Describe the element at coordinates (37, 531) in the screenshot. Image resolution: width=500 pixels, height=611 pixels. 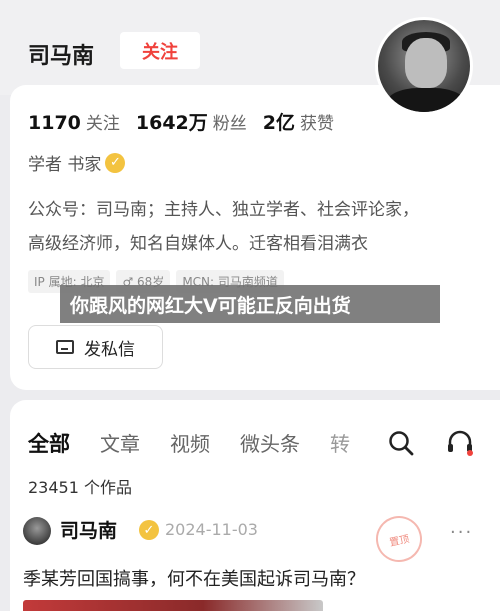
I see `post-author-avatar` at that location.